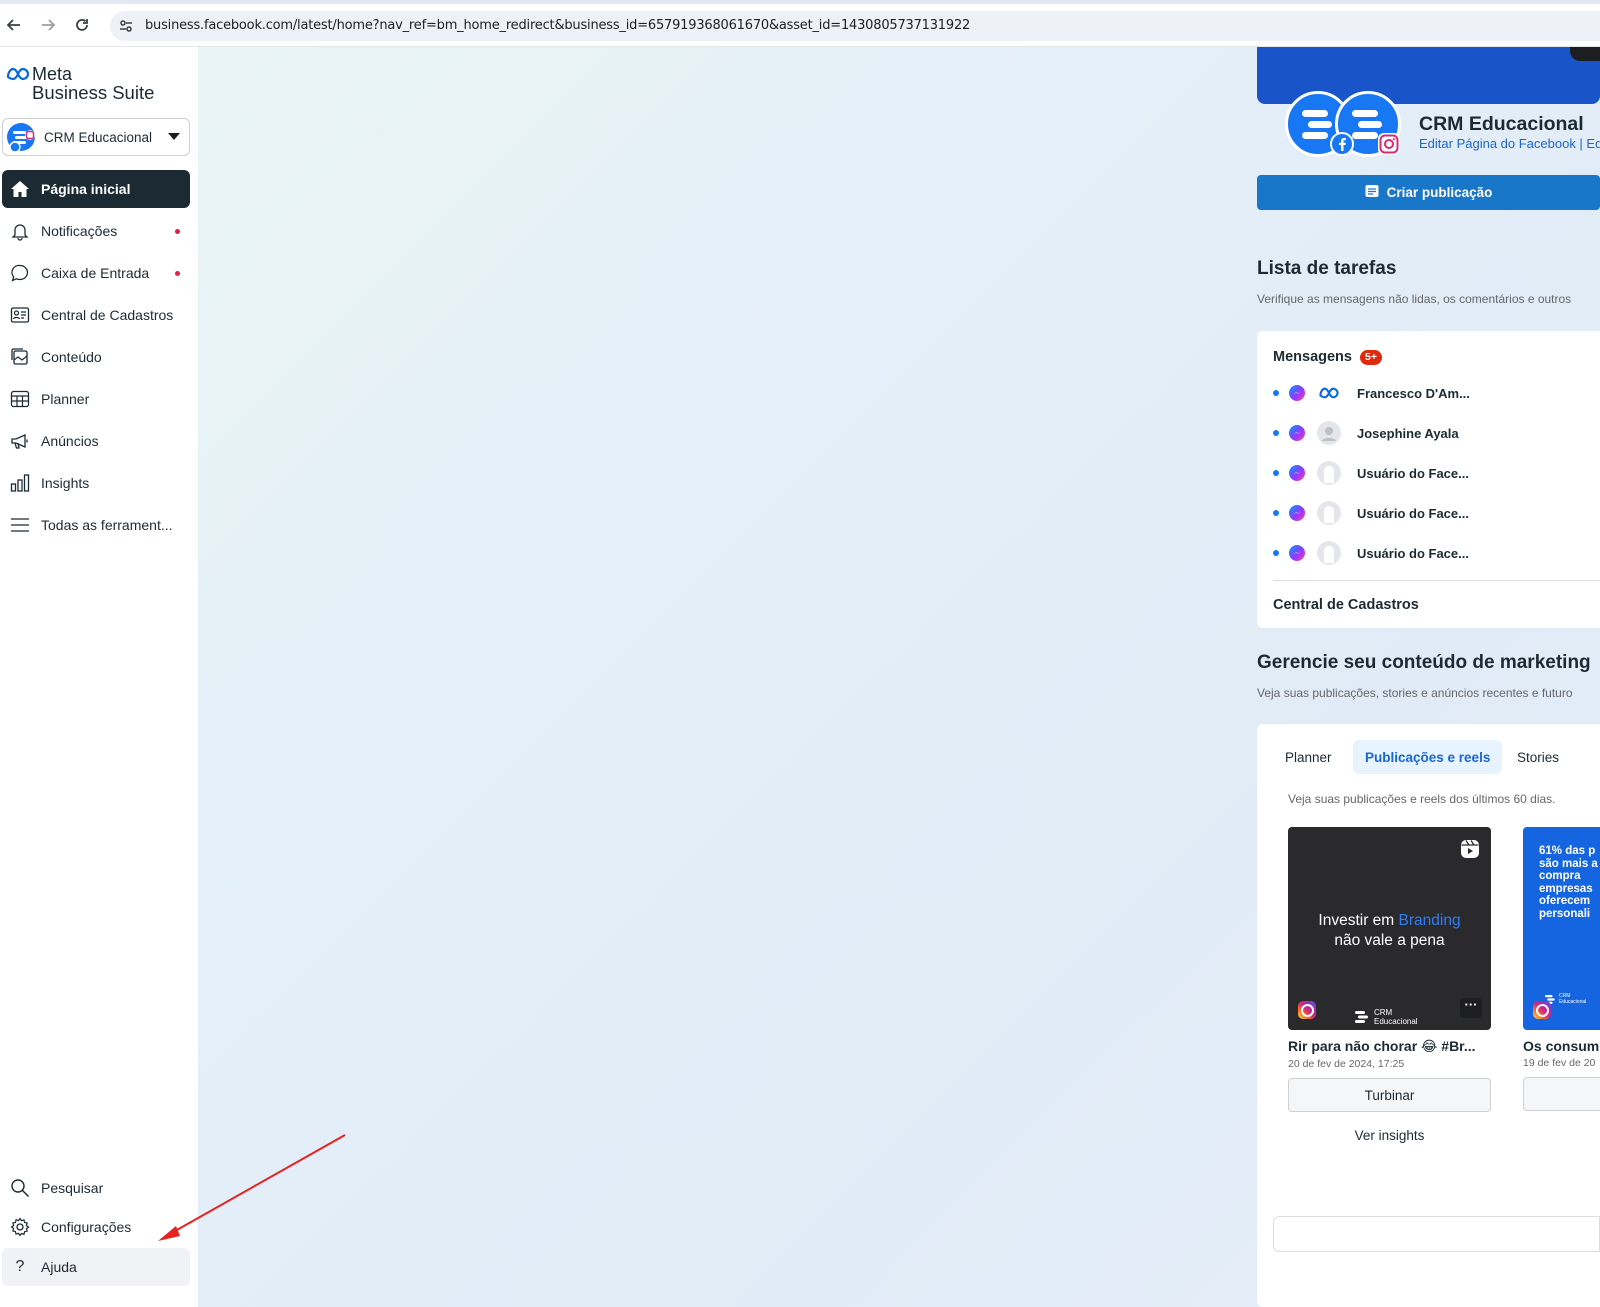 The height and width of the screenshot is (1307, 1600). What do you see at coordinates (20, 273) in the screenshot?
I see `chat-bubble-icon` at bounding box center [20, 273].